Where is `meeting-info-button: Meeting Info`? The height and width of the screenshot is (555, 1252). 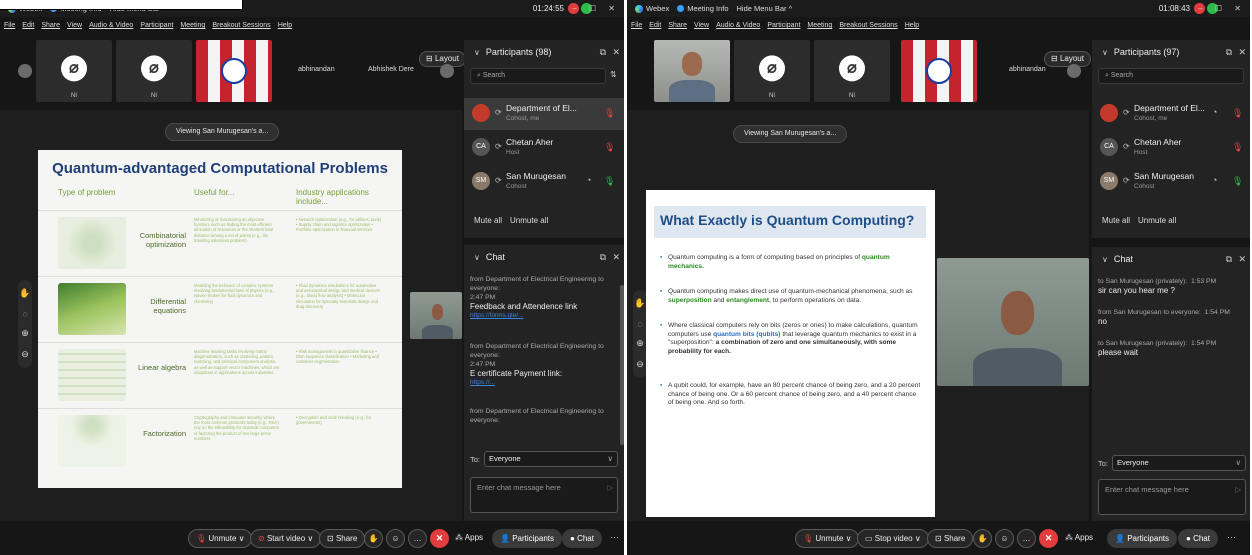
meeting-info-button: Meeting Info is located at coordinates (703, 8).